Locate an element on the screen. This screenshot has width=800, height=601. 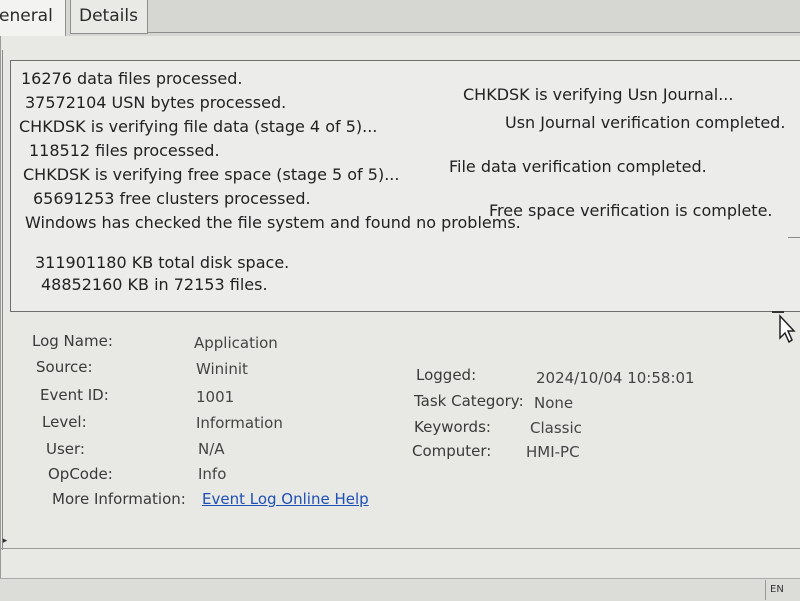
desc-line: 48852160 KB in 72153 files. is located at coordinates (154, 284).